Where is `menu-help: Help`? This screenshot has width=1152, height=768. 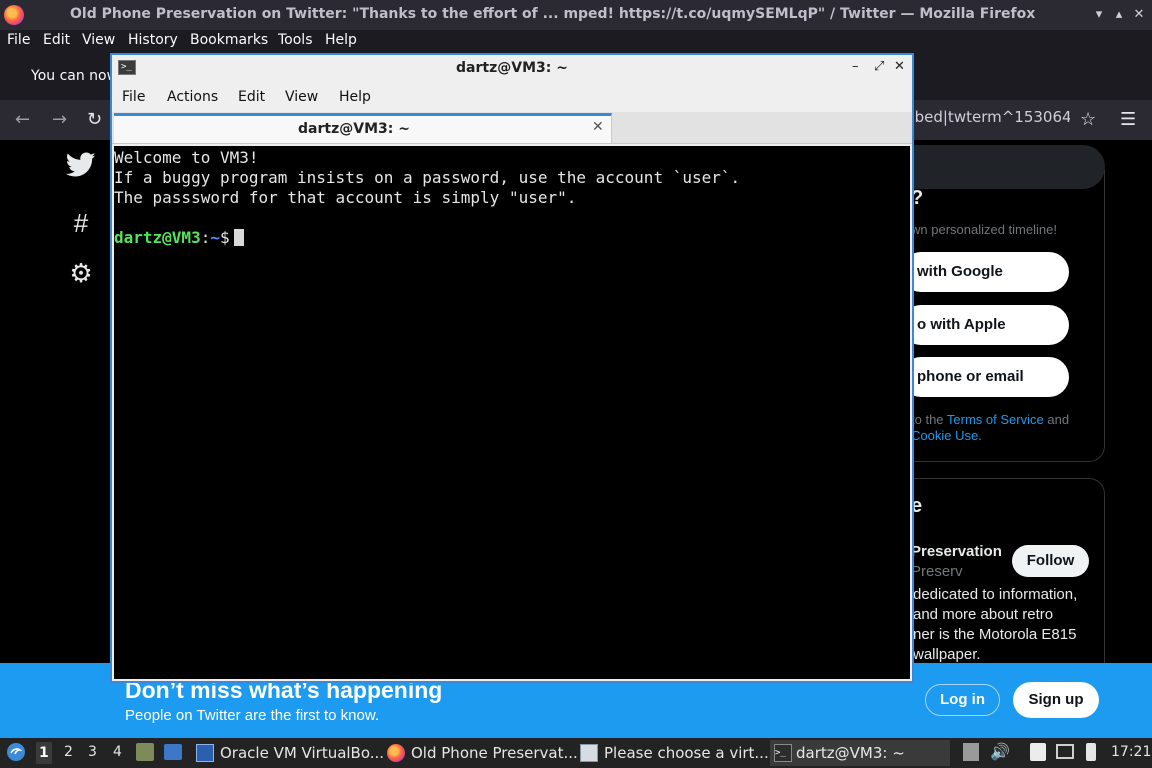
menu-help: Help is located at coordinates (341, 40).